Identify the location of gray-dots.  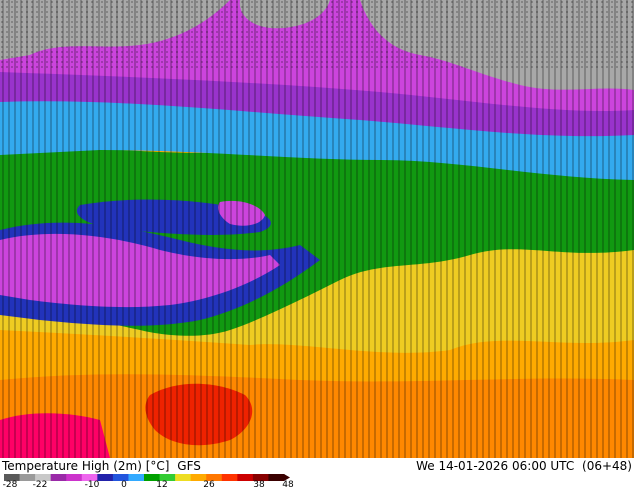
(317, 35).